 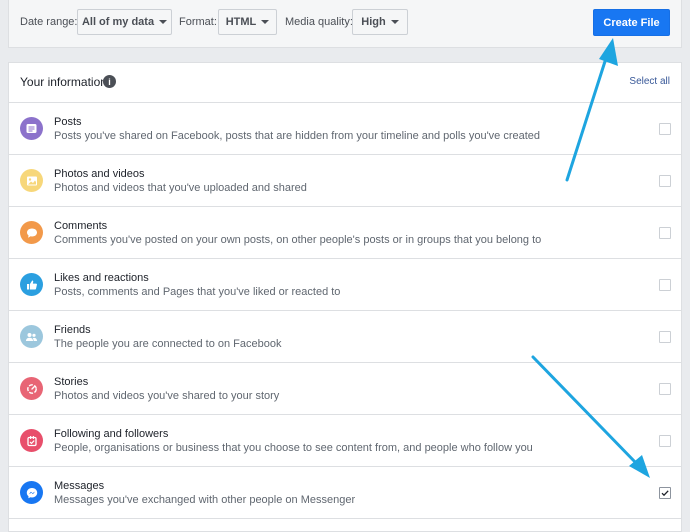 What do you see at coordinates (31, 180) in the screenshot?
I see `photos-icon` at bounding box center [31, 180].